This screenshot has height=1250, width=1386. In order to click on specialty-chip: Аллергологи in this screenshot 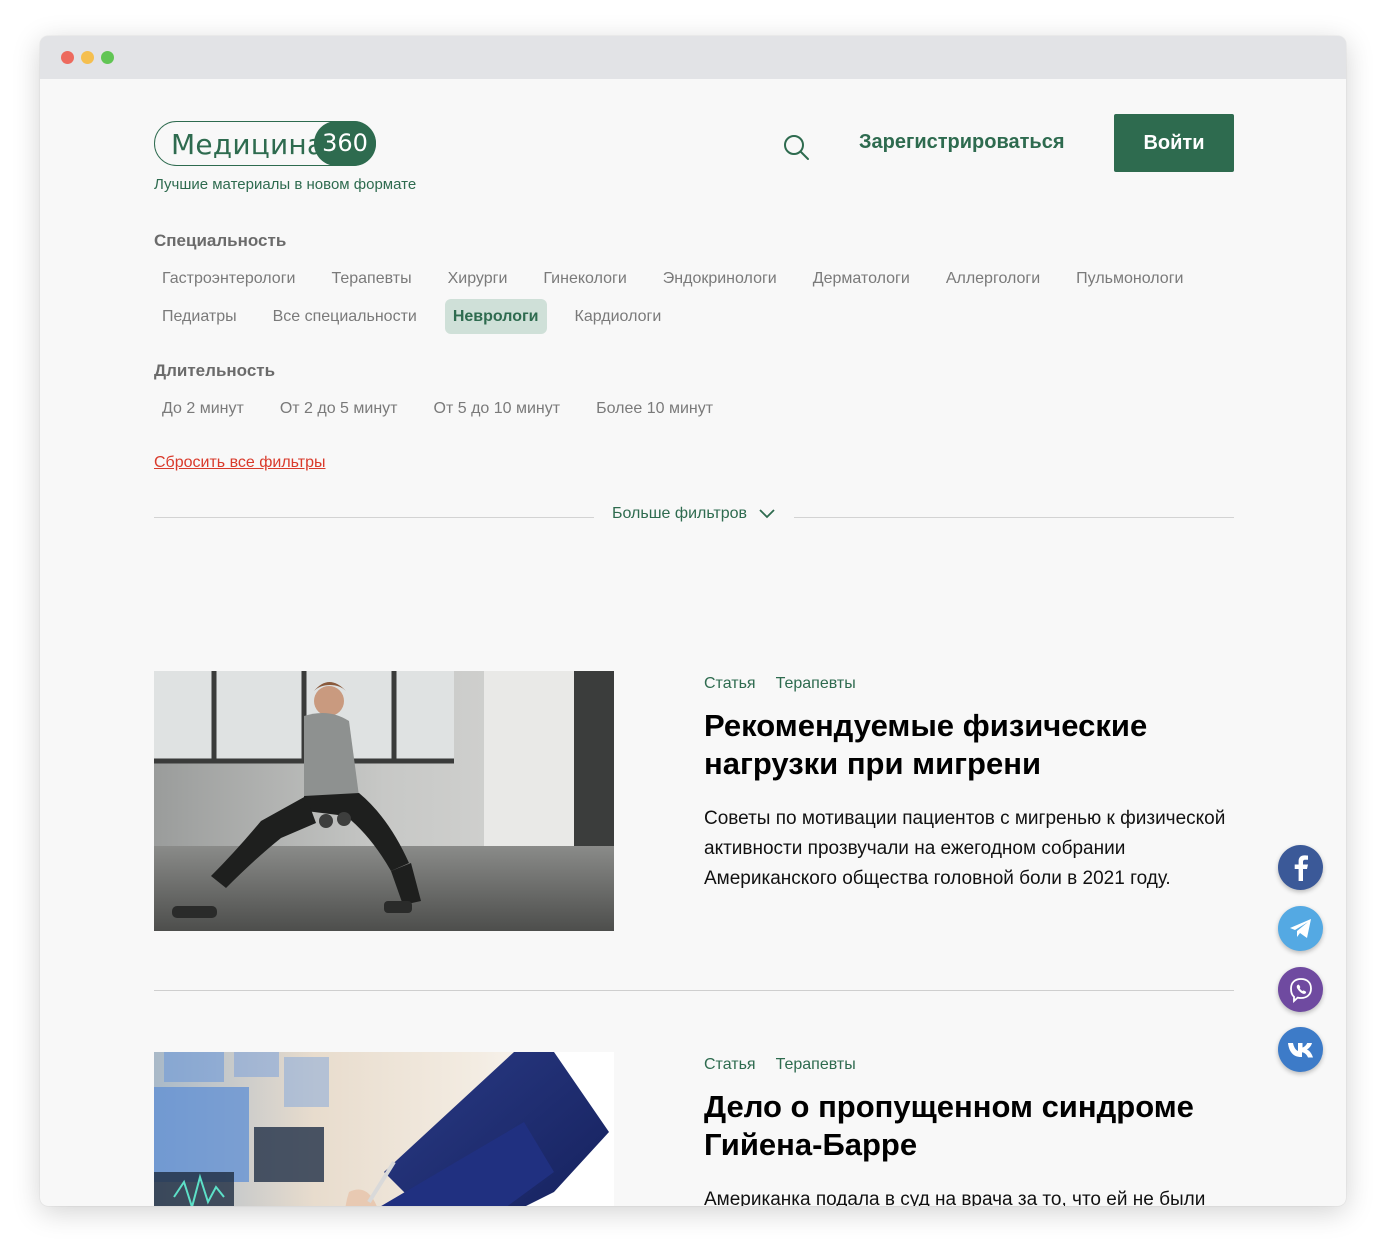, I will do `click(993, 278)`.